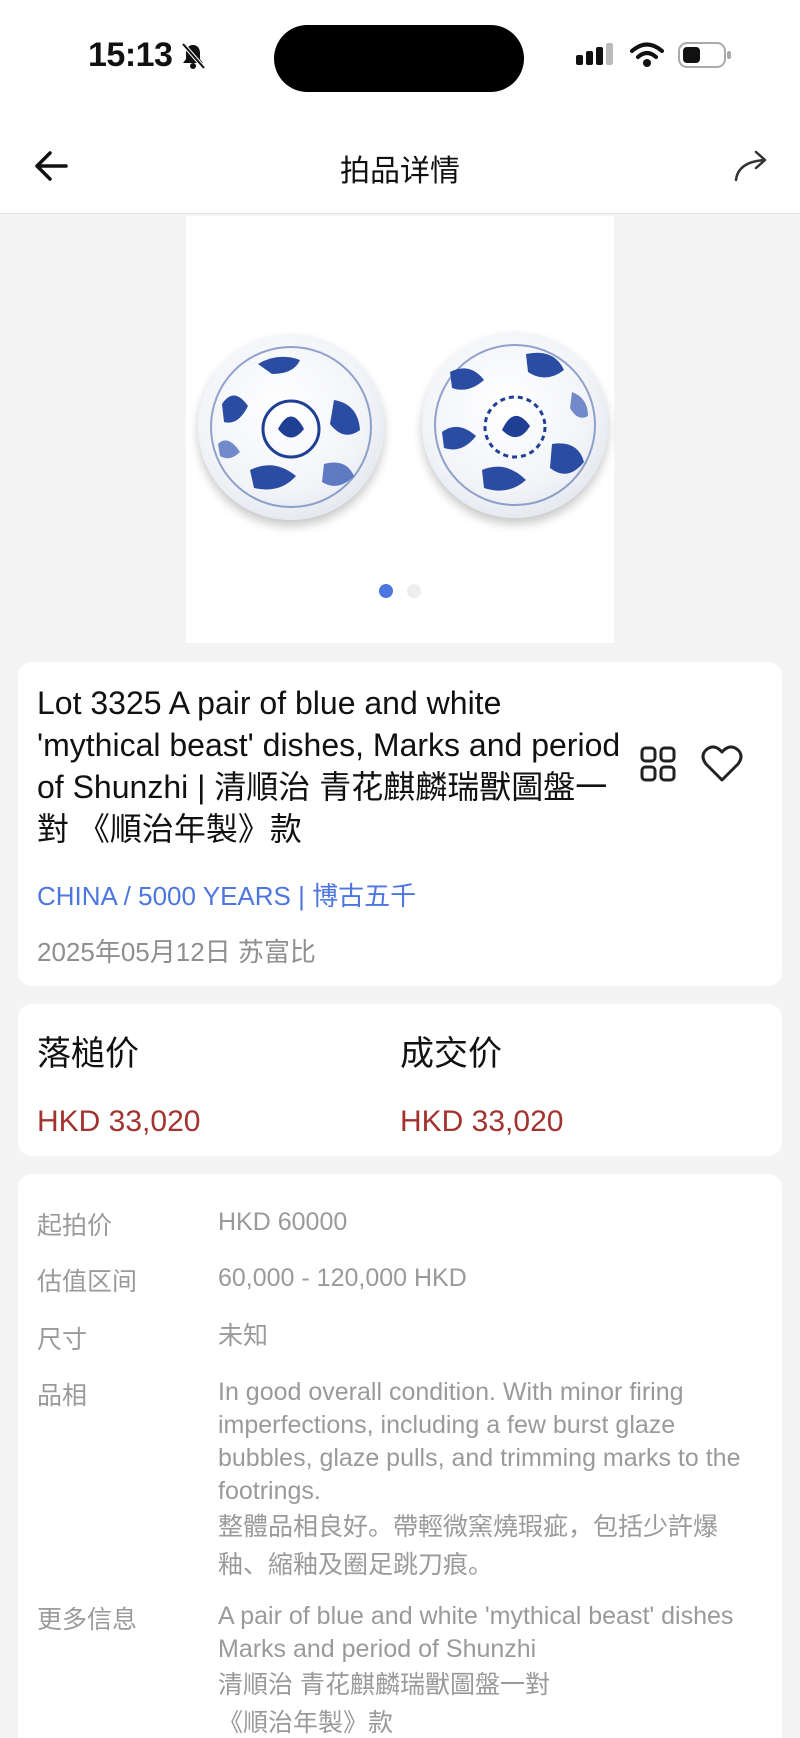  What do you see at coordinates (193, 55) in the screenshot?
I see `bell-muted-icon` at bounding box center [193, 55].